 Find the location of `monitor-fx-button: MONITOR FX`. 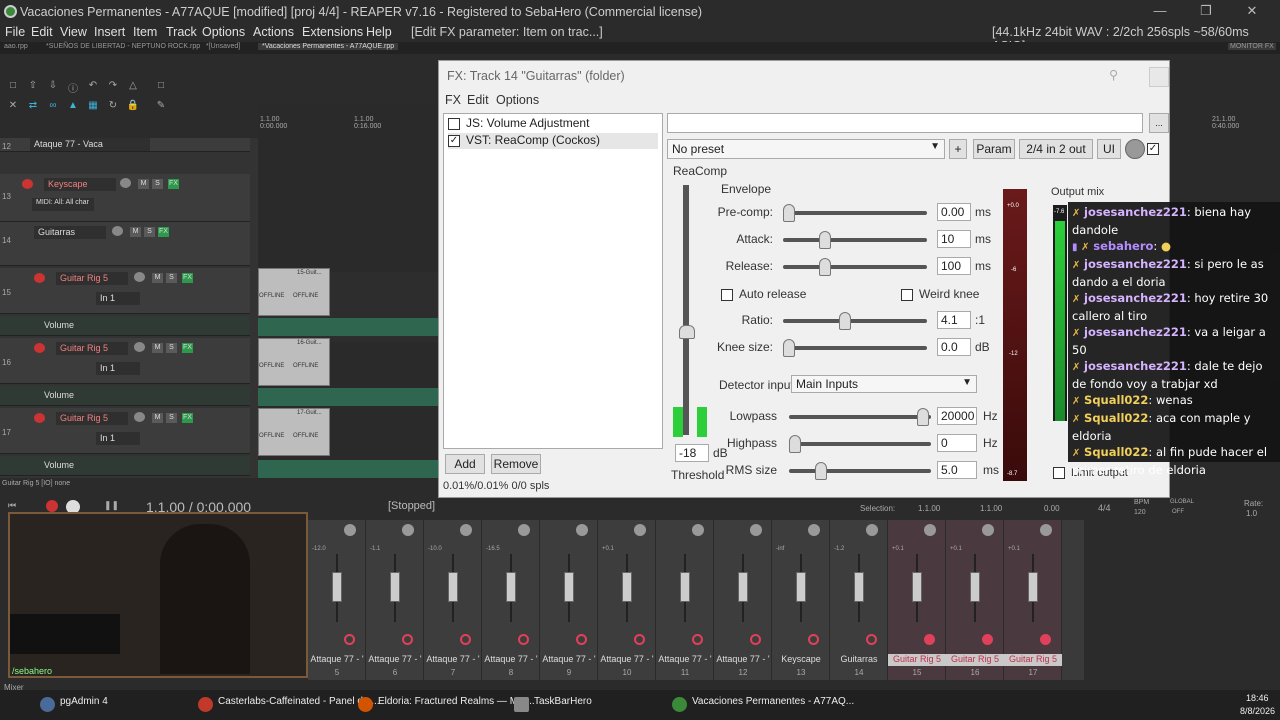

monitor-fx-button: MONITOR FX is located at coordinates (1252, 46).